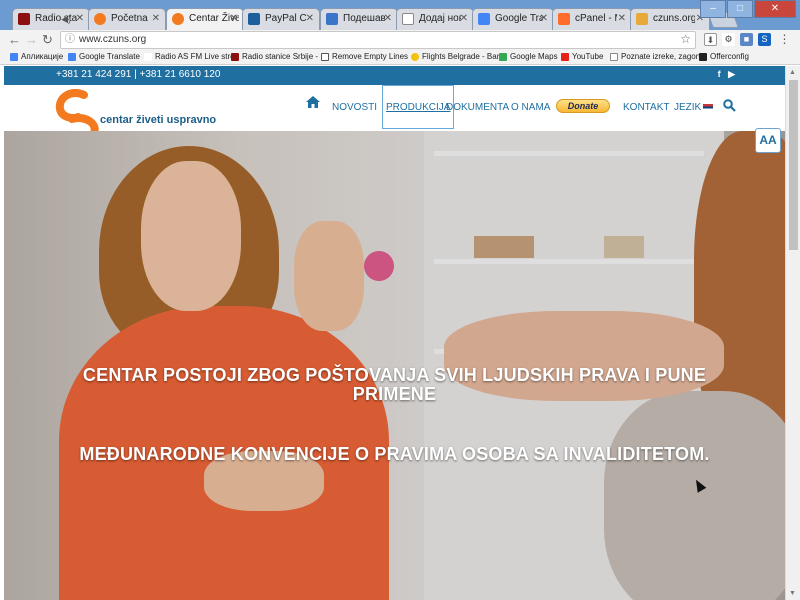  What do you see at coordinates (70, 40) in the screenshot?
I see `page-info-icon: ⓘ` at bounding box center [70, 40].